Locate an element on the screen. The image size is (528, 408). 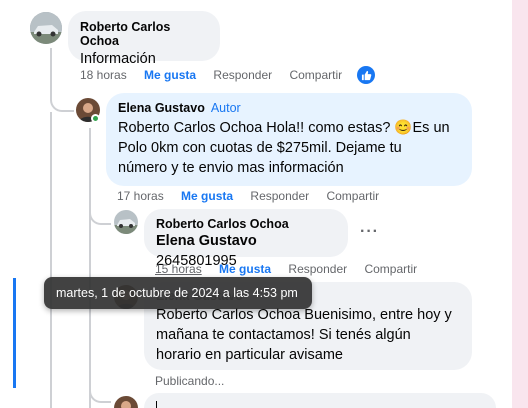
mention-link: Roberto Carlos Ochoa is located at coordinates (228, 315).